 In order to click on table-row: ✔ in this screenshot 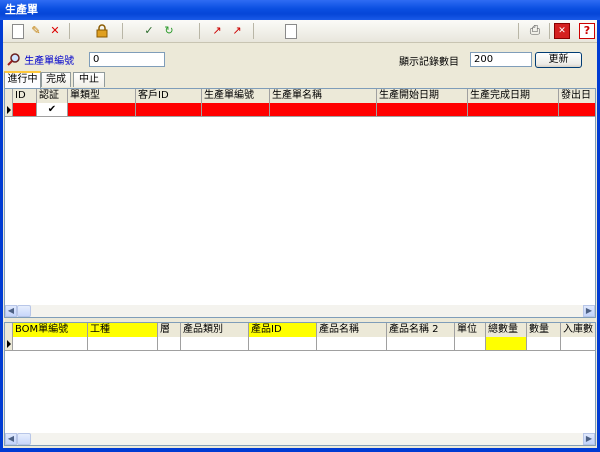, I will do `click(300, 110)`.